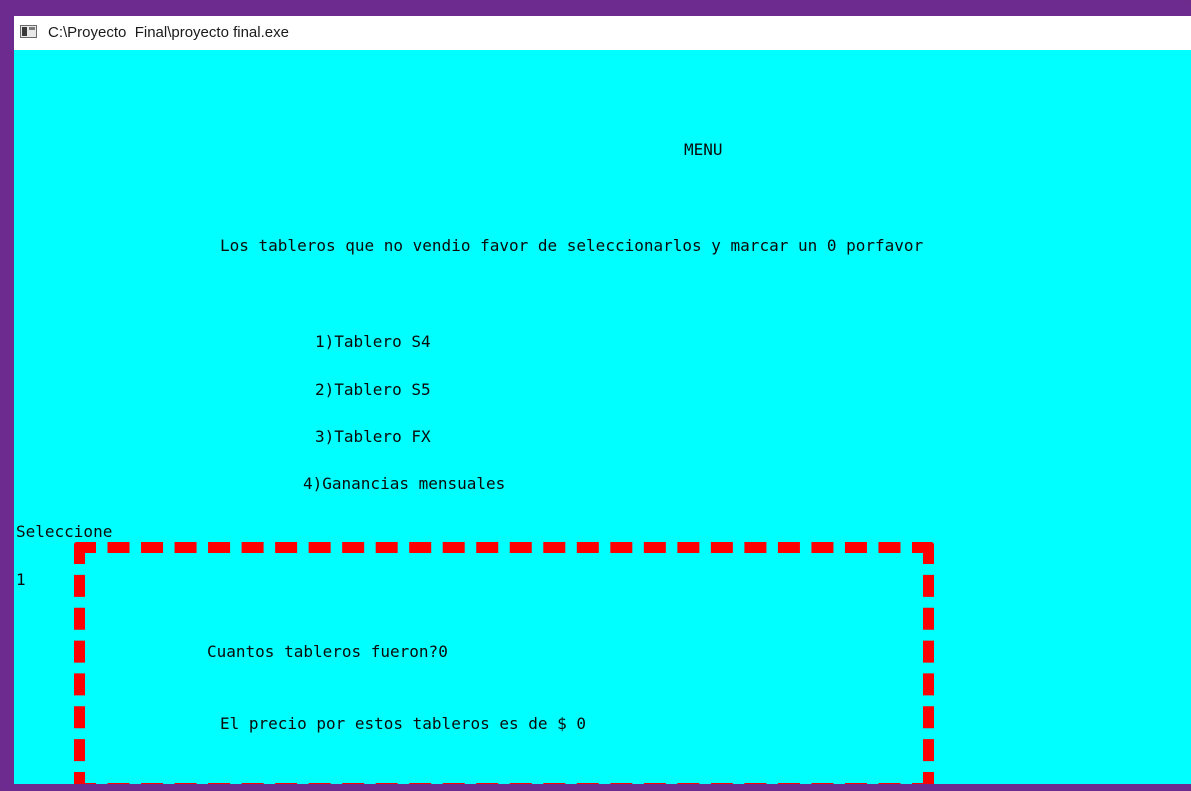 Image resolution: width=1191 pixels, height=791 pixels. Describe the element at coordinates (327, 651) in the screenshot. I see `quantity-prompt: Cuantos tableros fueron?0` at that location.